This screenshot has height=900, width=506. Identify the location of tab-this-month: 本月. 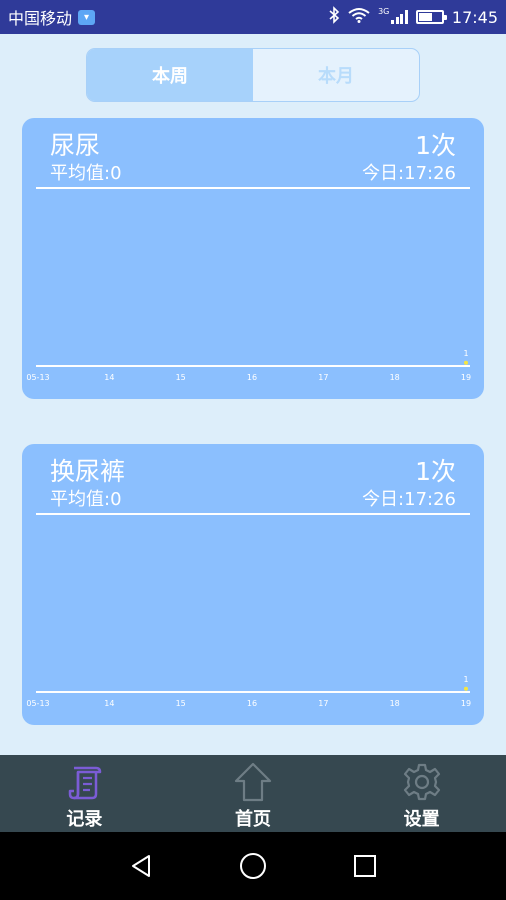
(336, 75).